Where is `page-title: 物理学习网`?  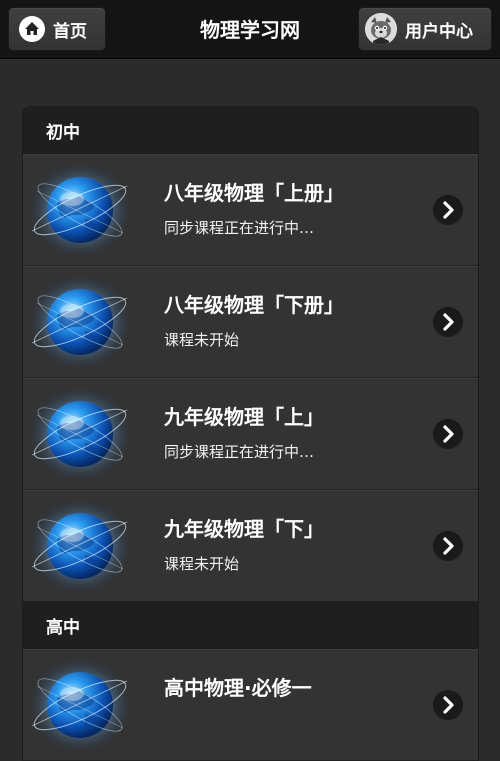 page-title: 物理学习网 is located at coordinates (250, 30).